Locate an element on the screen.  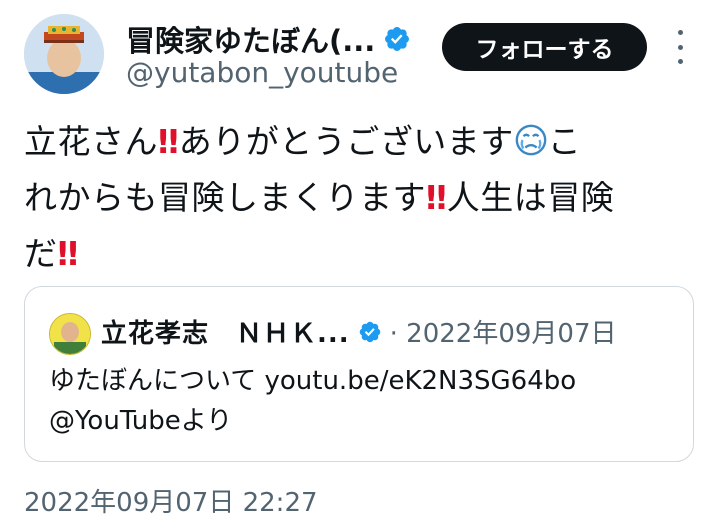
tweet-text-segment: こ is located at coordinates (564, 141).